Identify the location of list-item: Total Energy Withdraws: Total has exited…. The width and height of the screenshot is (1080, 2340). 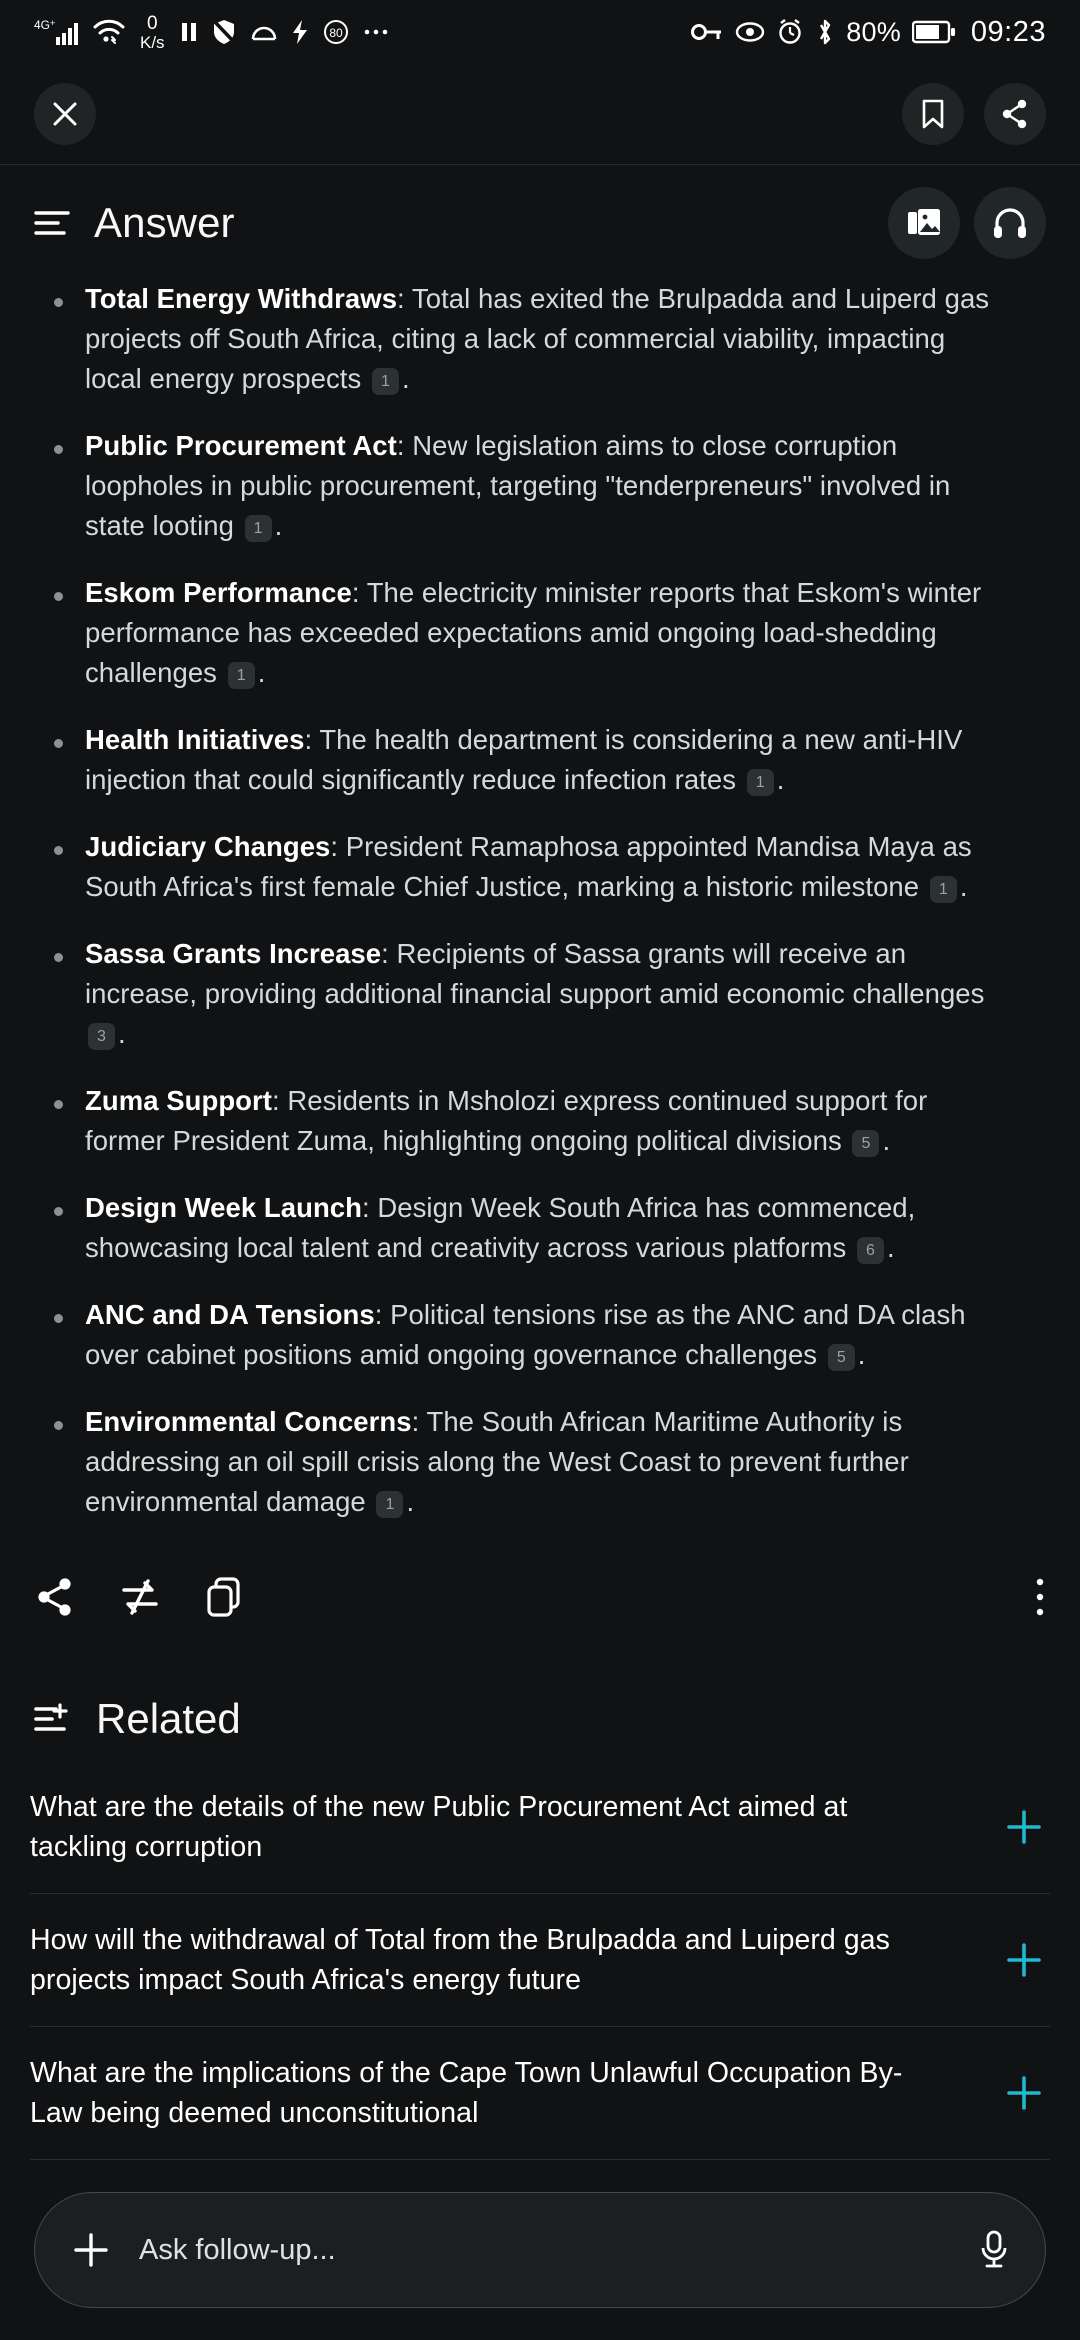
(540, 339).